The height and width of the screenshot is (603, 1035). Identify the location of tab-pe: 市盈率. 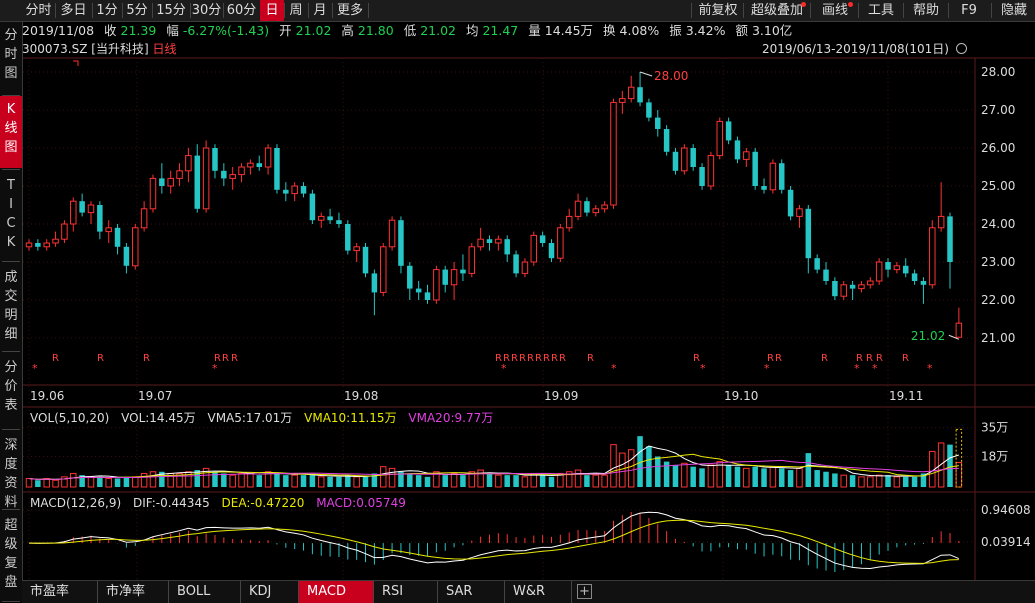
(60, 592).